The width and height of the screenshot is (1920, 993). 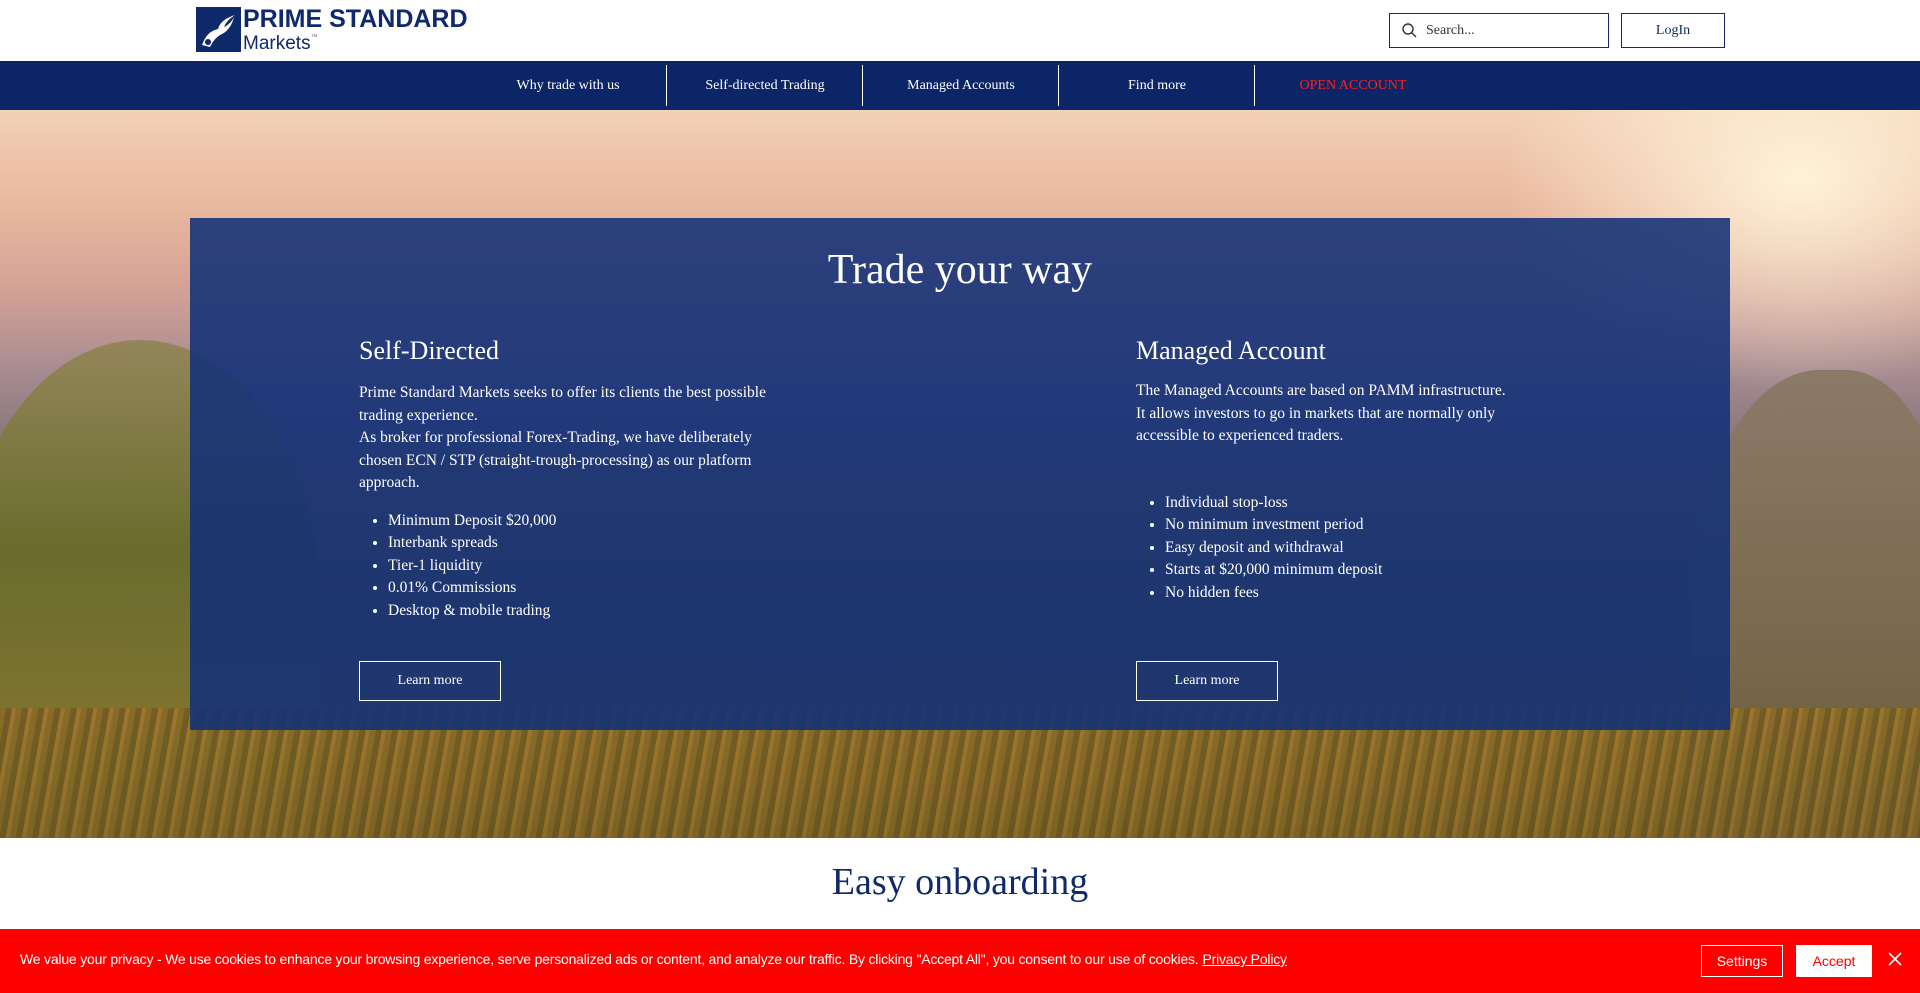 What do you see at coordinates (1511, 30) in the screenshot?
I see `search-input` at bounding box center [1511, 30].